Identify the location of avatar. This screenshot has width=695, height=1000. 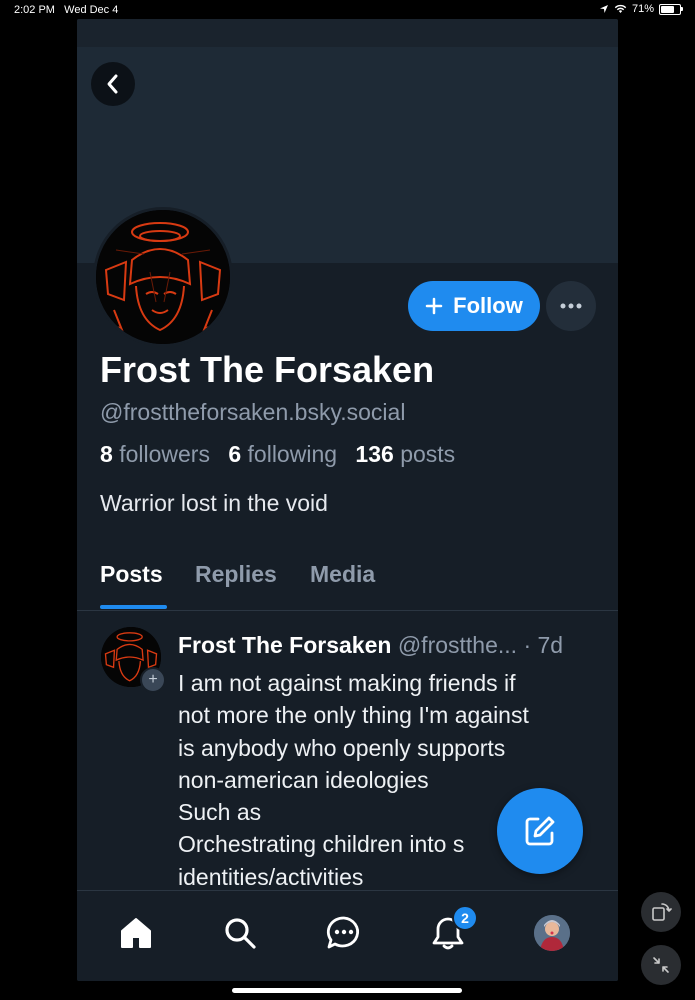
(552, 933).